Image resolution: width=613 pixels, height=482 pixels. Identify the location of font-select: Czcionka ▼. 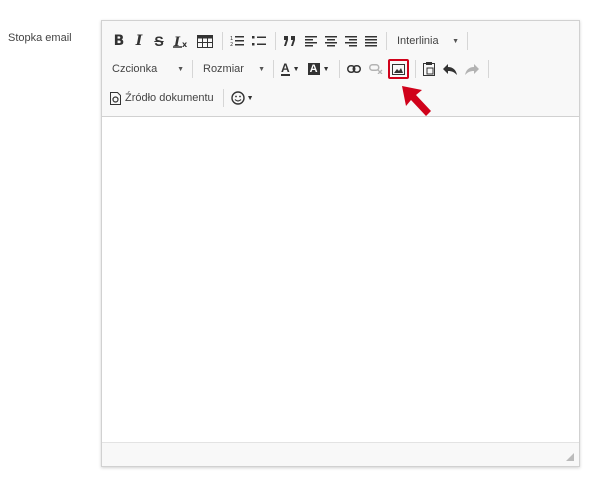
(149, 69).